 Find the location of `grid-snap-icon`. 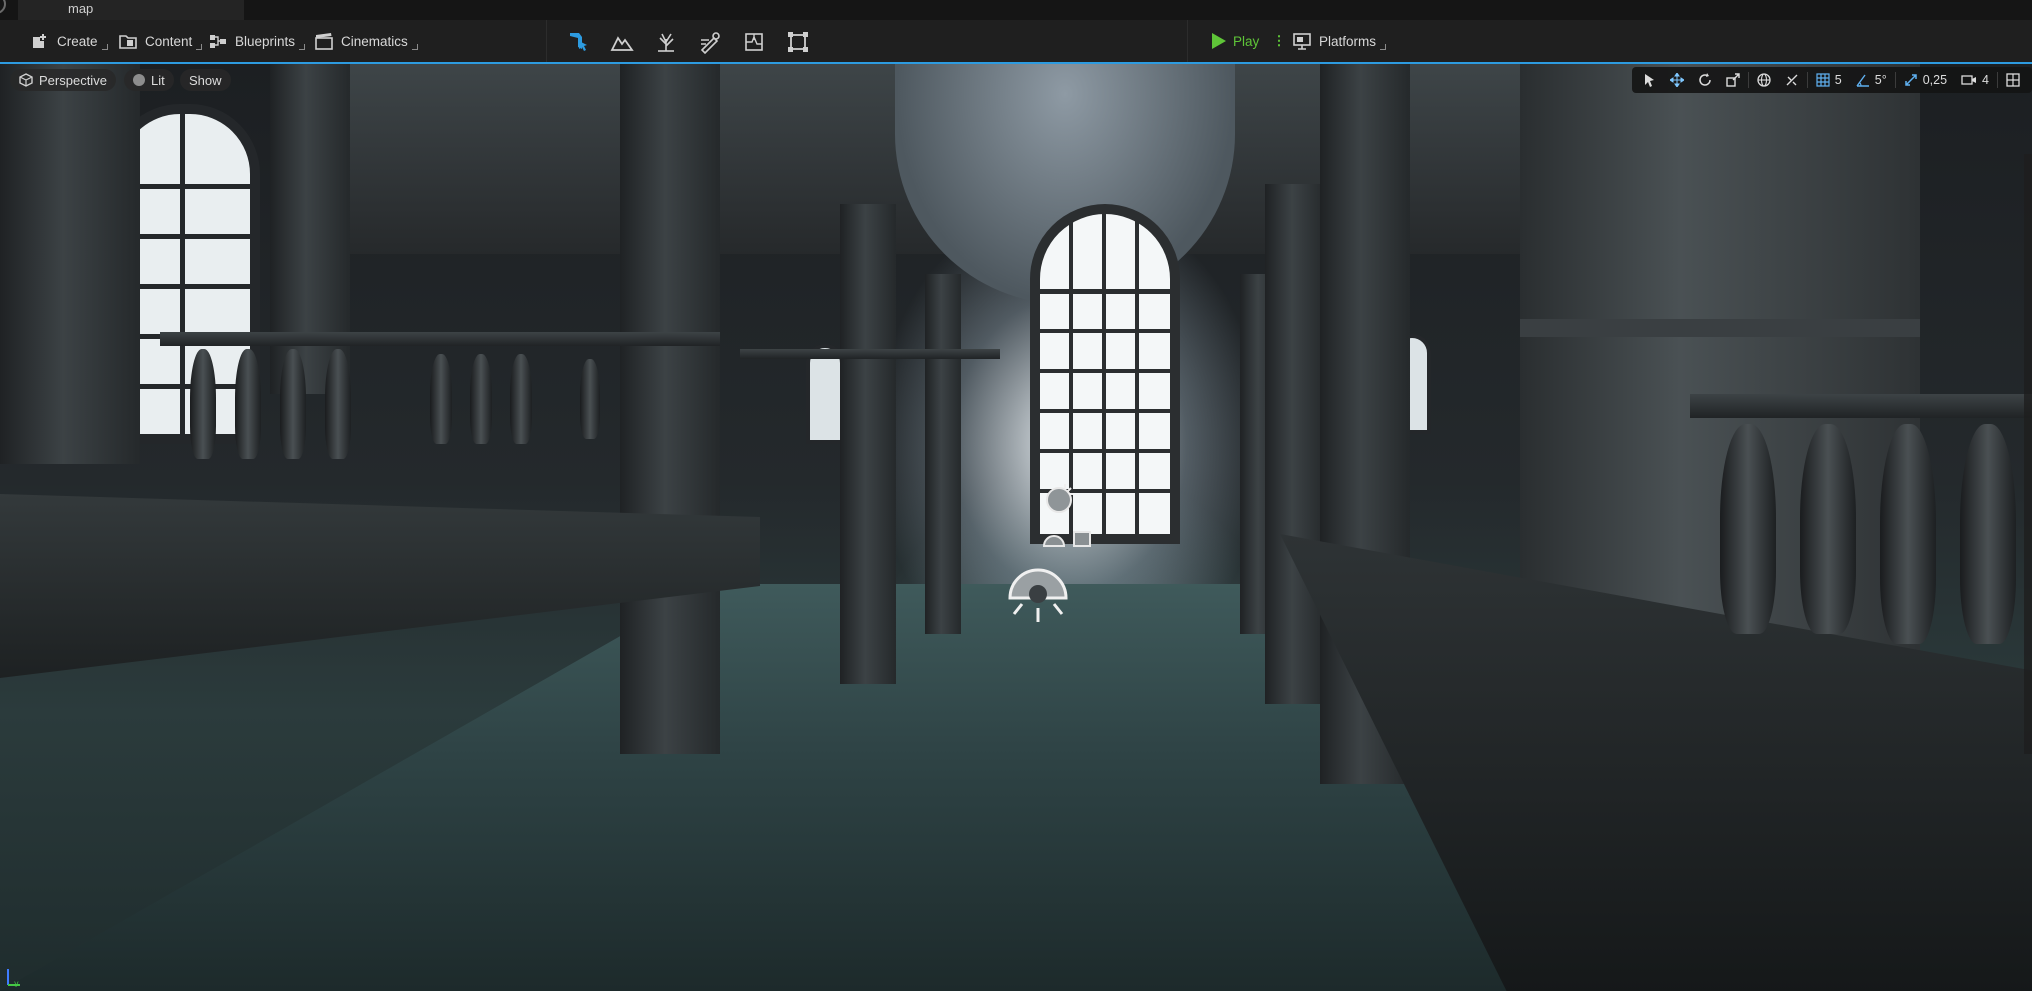

grid-snap-icon is located at coordinates (1823, 80).